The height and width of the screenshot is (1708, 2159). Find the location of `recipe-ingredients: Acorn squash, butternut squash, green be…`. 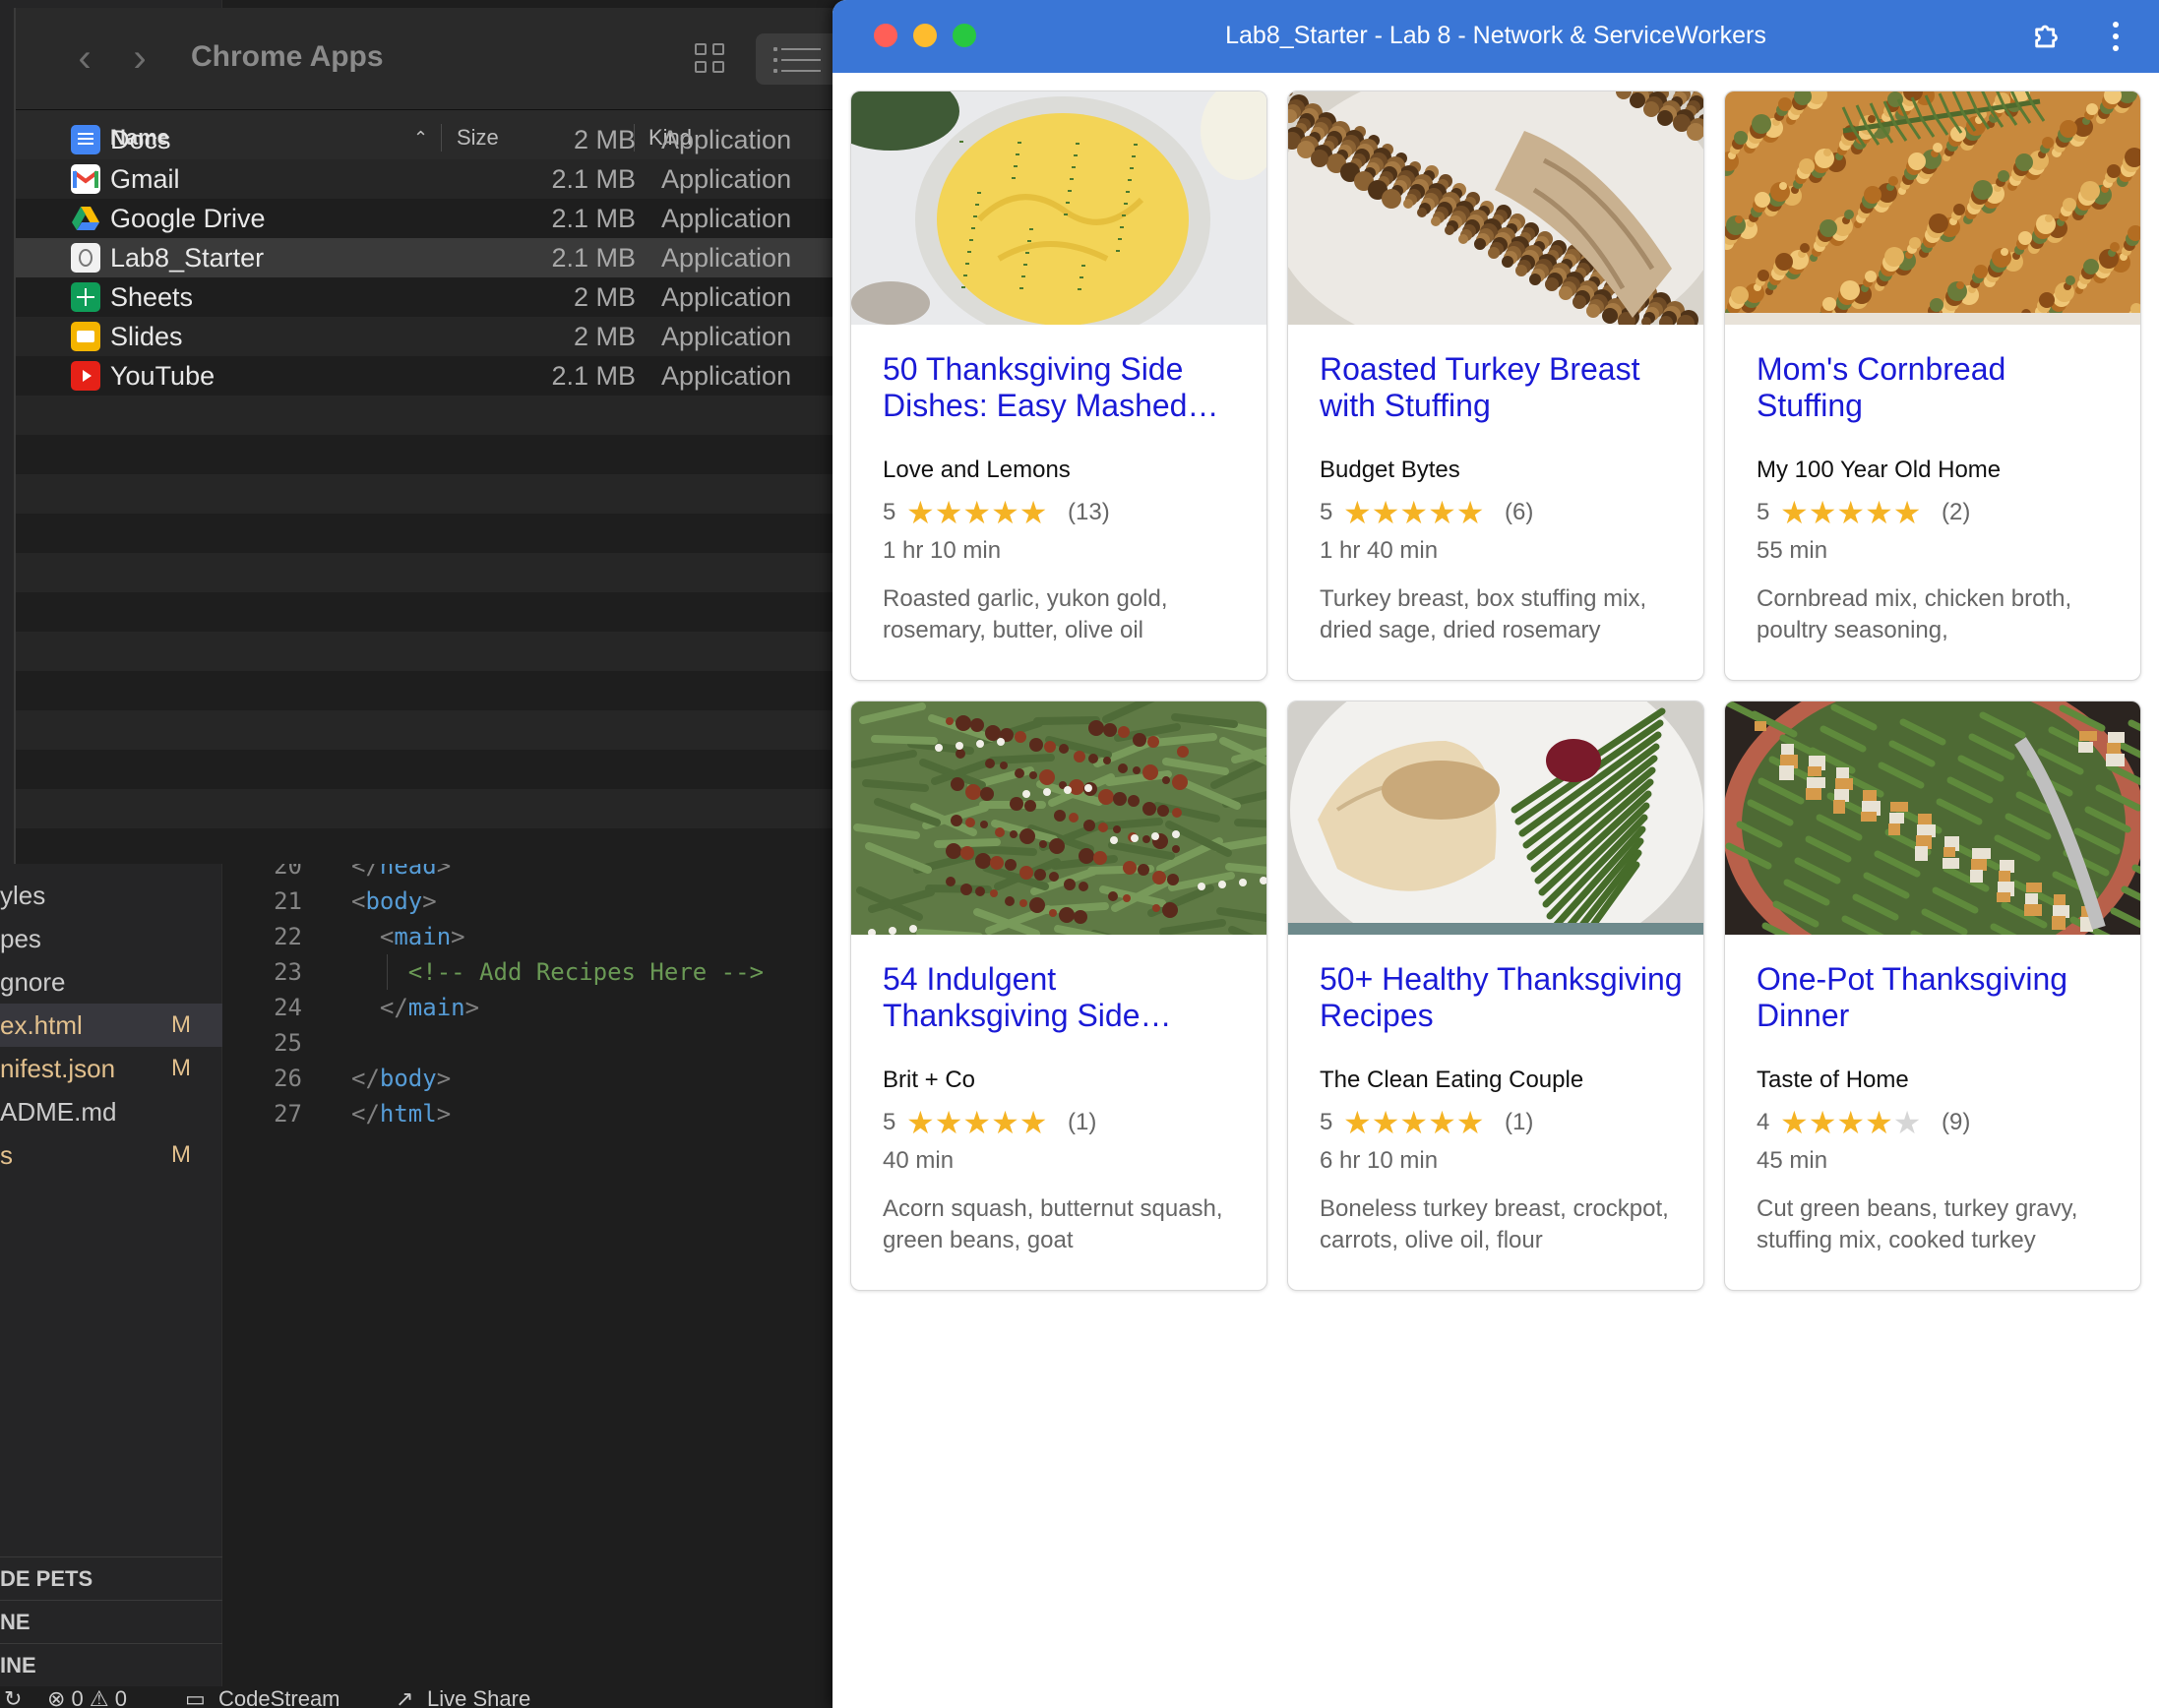

recipe-ingredients: Acorn squash, butternut squash, green be… is located at coordinates (1053, 1224).